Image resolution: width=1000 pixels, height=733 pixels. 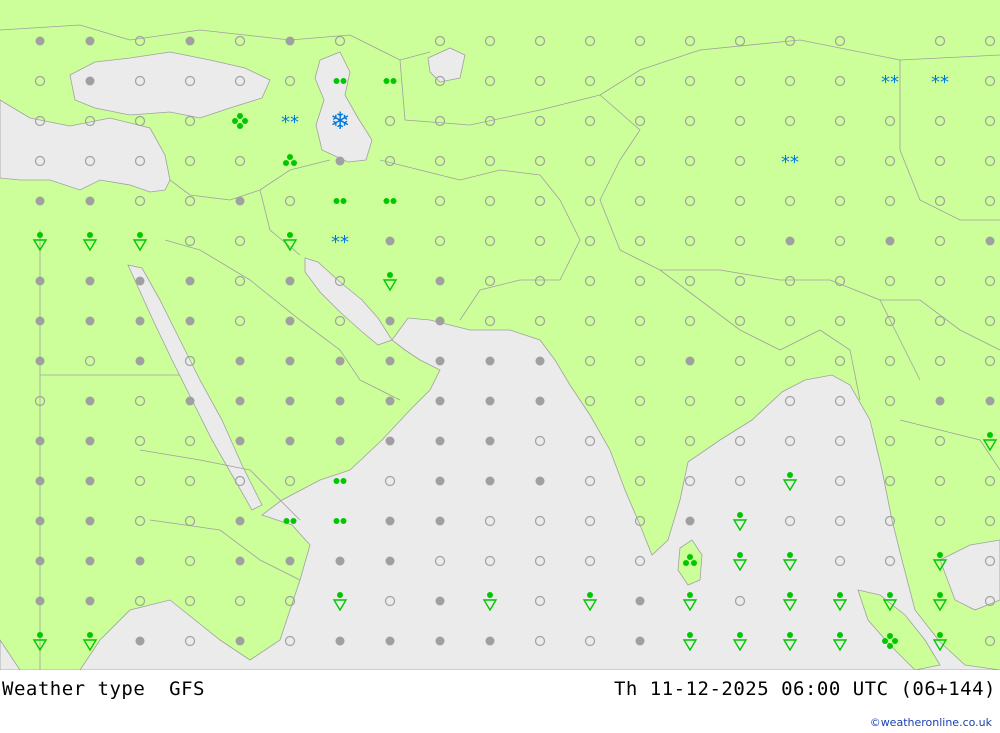 I want to click on map-title: Weather type, so click(x=74, y=689).